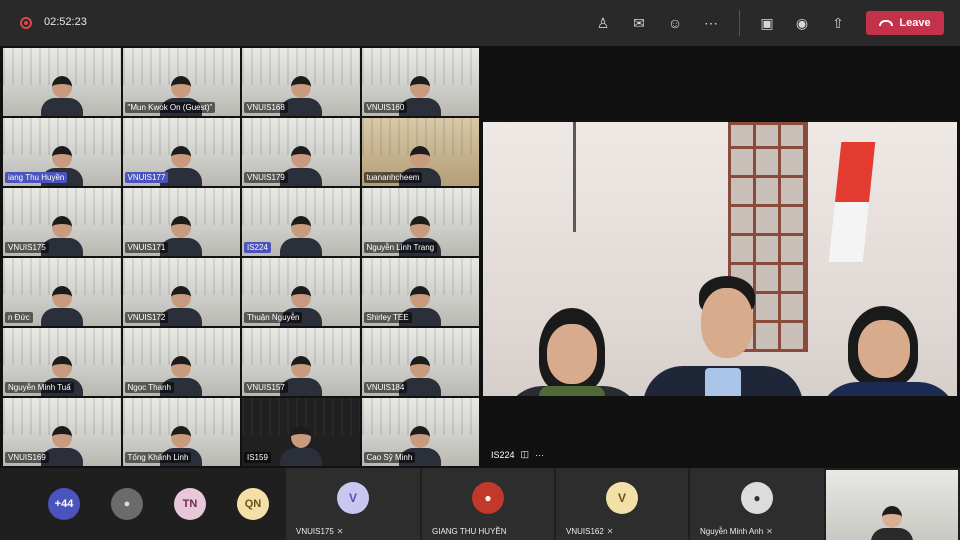 The height and width of the screenshot is (540, 960). Describe the element at coordinates (181, 222) in the screenshot. I see `participant-tile: VNUIS171` at that location.